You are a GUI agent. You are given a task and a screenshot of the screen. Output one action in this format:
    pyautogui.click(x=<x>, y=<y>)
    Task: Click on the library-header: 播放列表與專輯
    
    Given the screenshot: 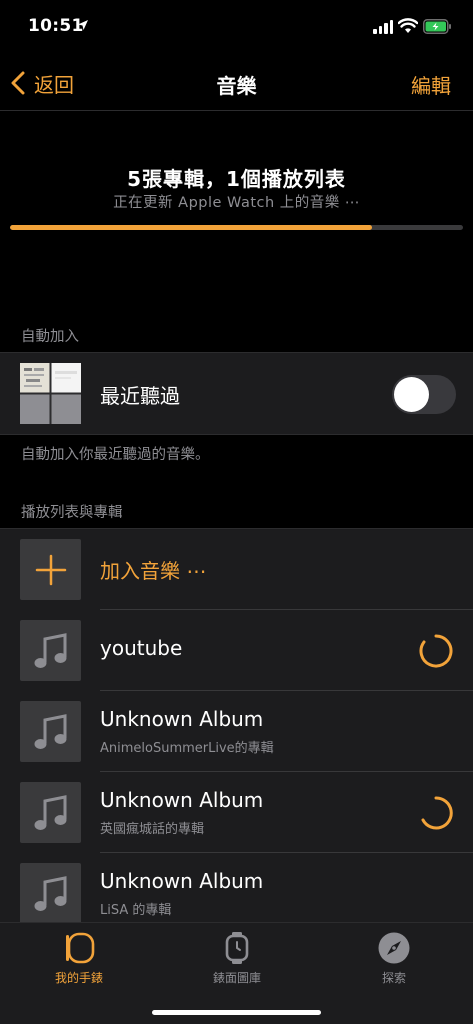 What is the action you would take?
    pyautogui.click(x=72, y=513)
    